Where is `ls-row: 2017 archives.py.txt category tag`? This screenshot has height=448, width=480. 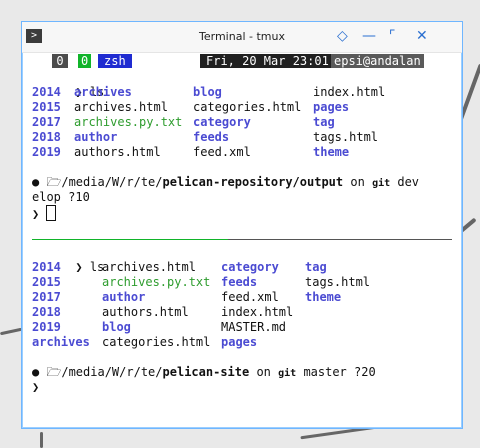
ls-row: 2017 archives.py.txt category tag is located at coordinates (242, 122).